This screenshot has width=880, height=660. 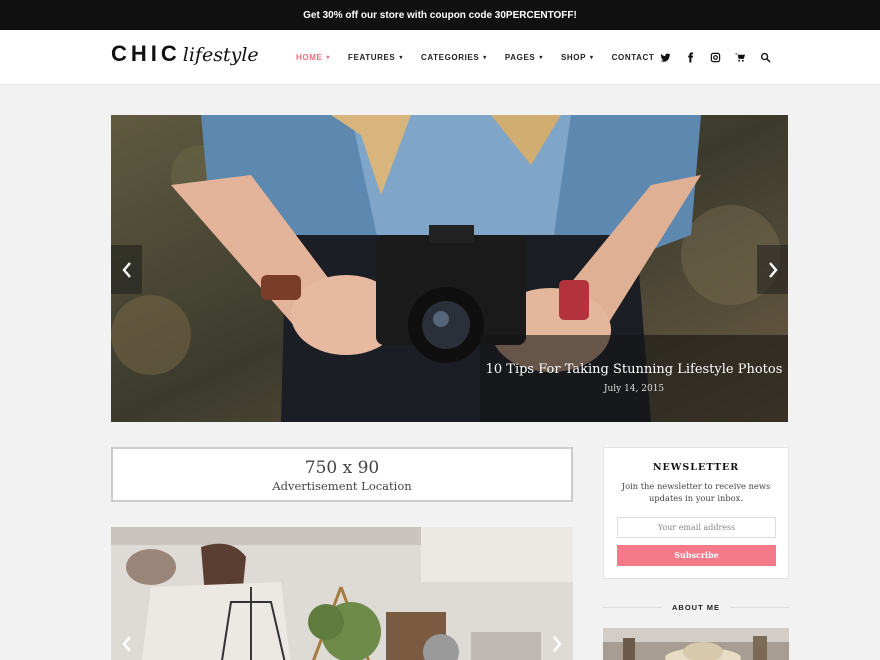 What do you see at coordinates (450, 57) in the screenshot?
I see `nav-label: CATEGORIES` at bounding box center [450, 57].